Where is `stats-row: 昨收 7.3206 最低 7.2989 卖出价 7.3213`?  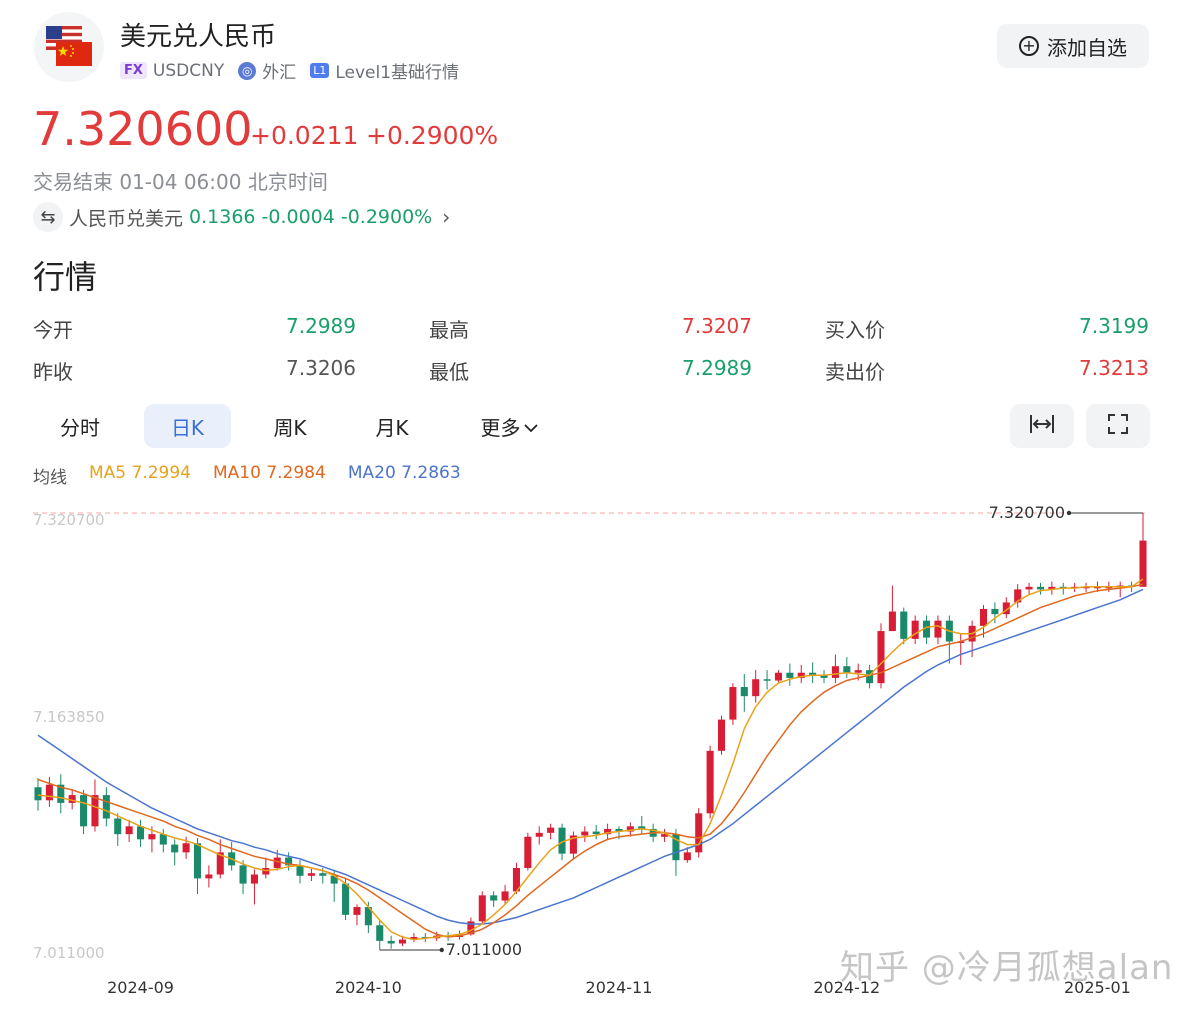
stats-row: 昨收 7.3206 最低 7.2989 卖出价 7.3213 is located at coordinates (591, 372).